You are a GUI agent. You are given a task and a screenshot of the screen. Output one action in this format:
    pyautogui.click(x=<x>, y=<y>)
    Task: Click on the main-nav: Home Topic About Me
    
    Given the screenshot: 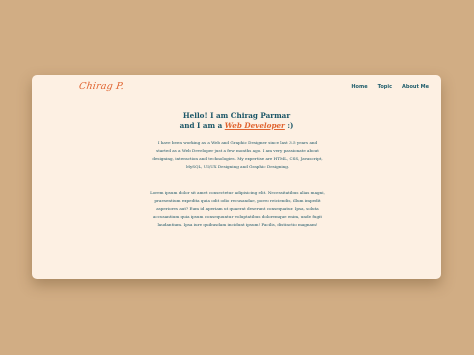 What is the action you would take?
    pyautogui.click(x=390, y=87)
    